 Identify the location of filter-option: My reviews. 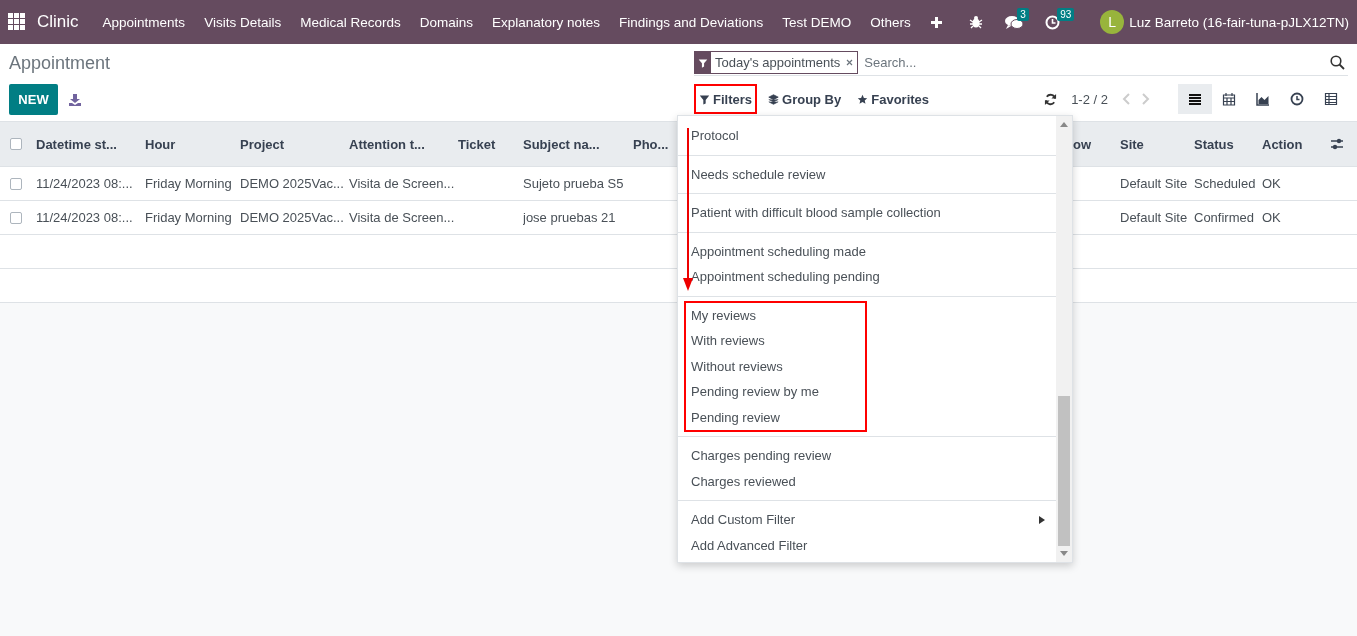
(723, 315).